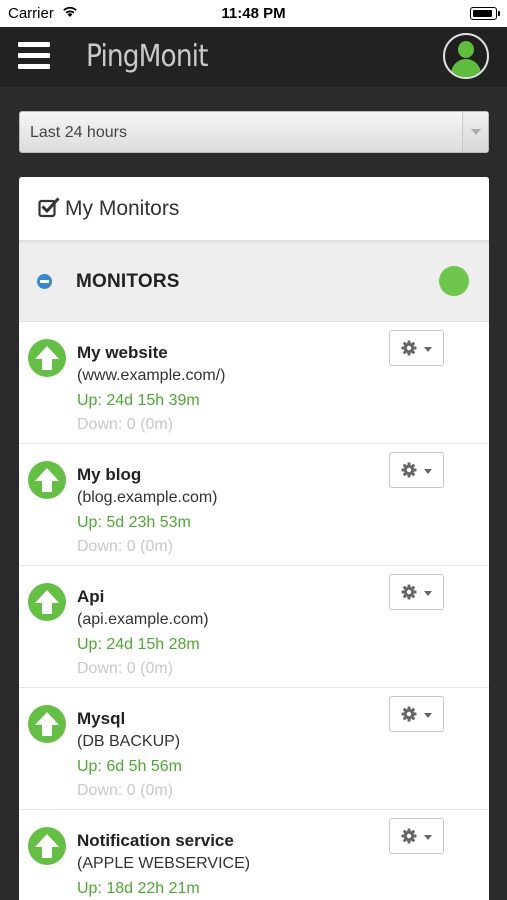 This screenshot has height=900, width=507. Describe the element at coordinates (101, 718) in the screenshot. I see `monitor-name: Mysql` at that location.